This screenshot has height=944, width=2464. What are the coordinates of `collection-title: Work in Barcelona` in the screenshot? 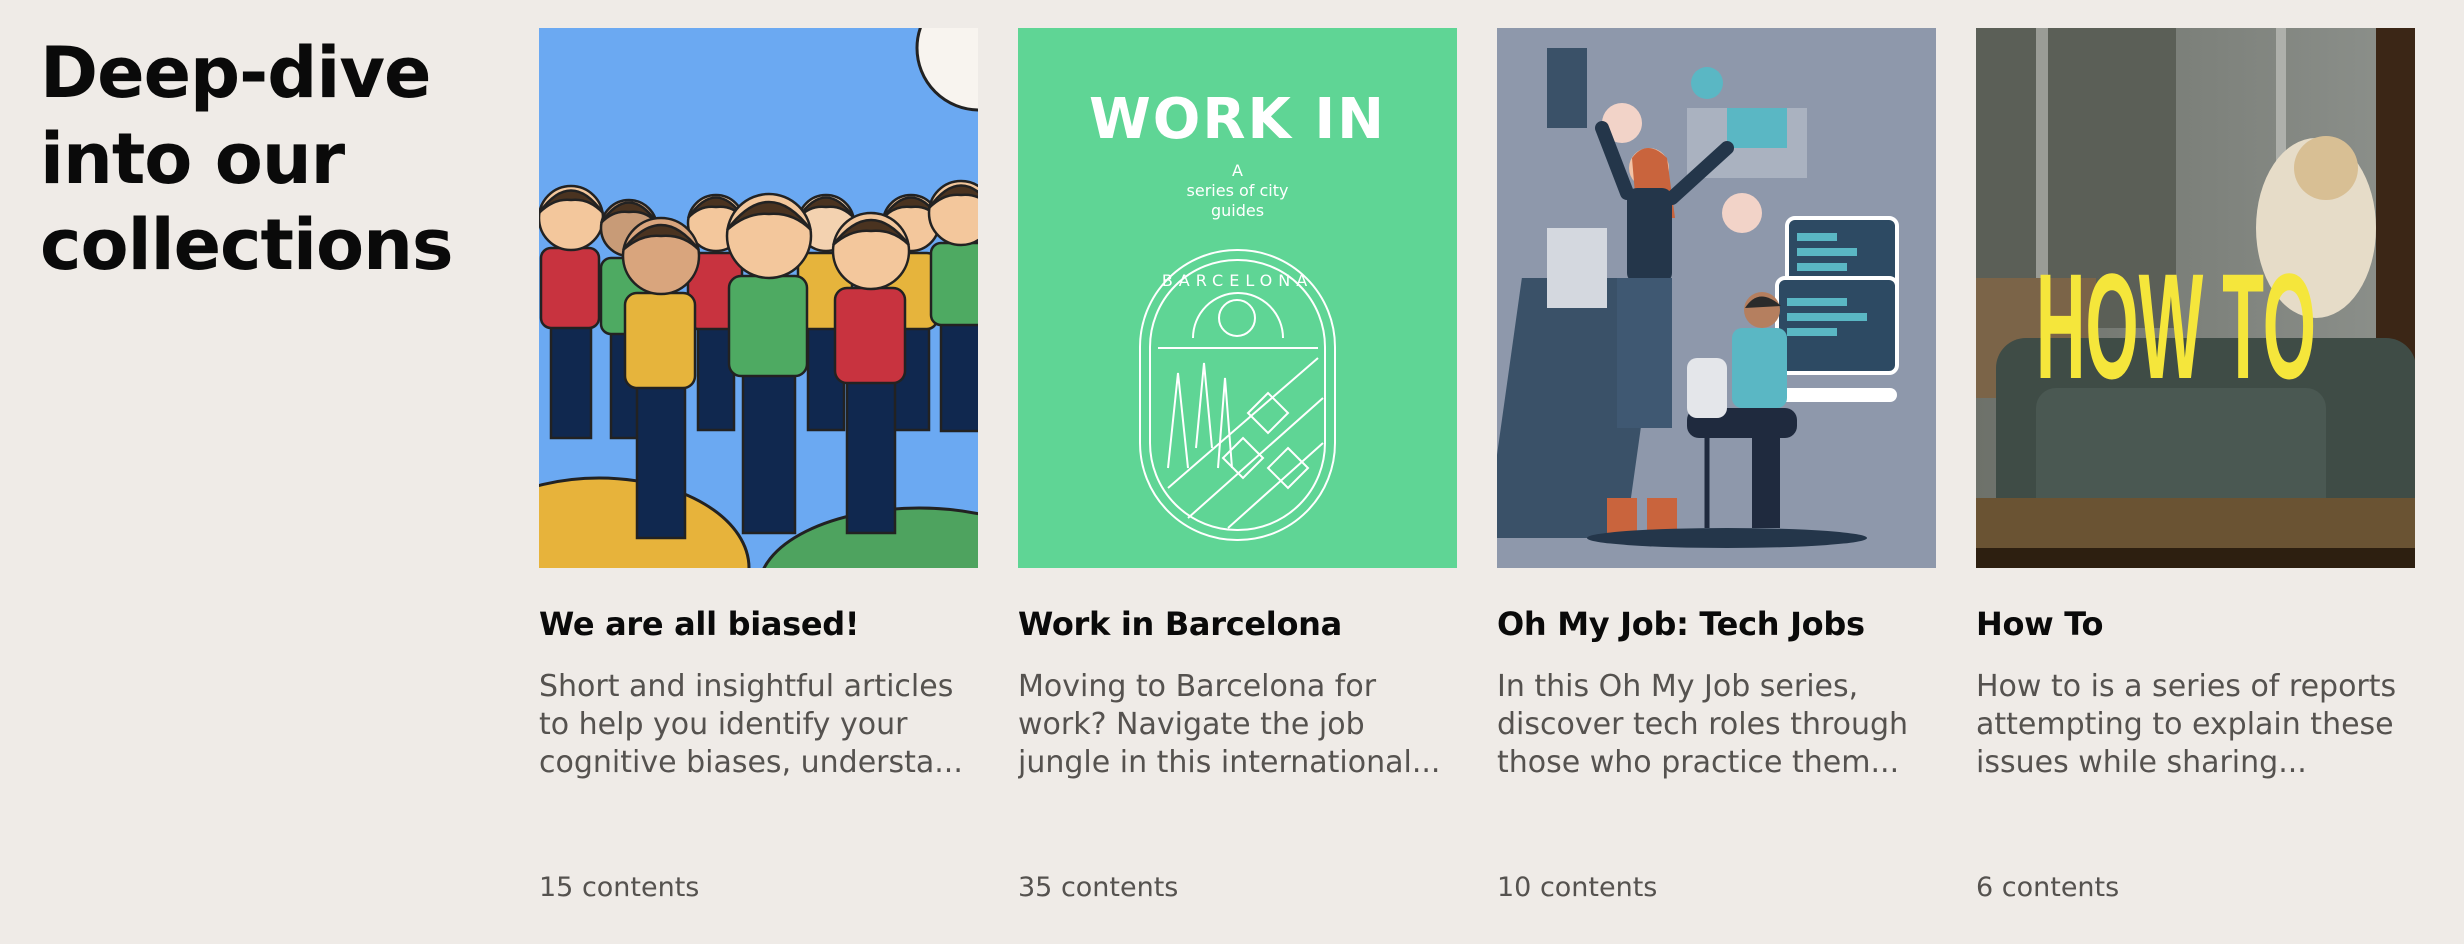 It's located at (1237, 624).